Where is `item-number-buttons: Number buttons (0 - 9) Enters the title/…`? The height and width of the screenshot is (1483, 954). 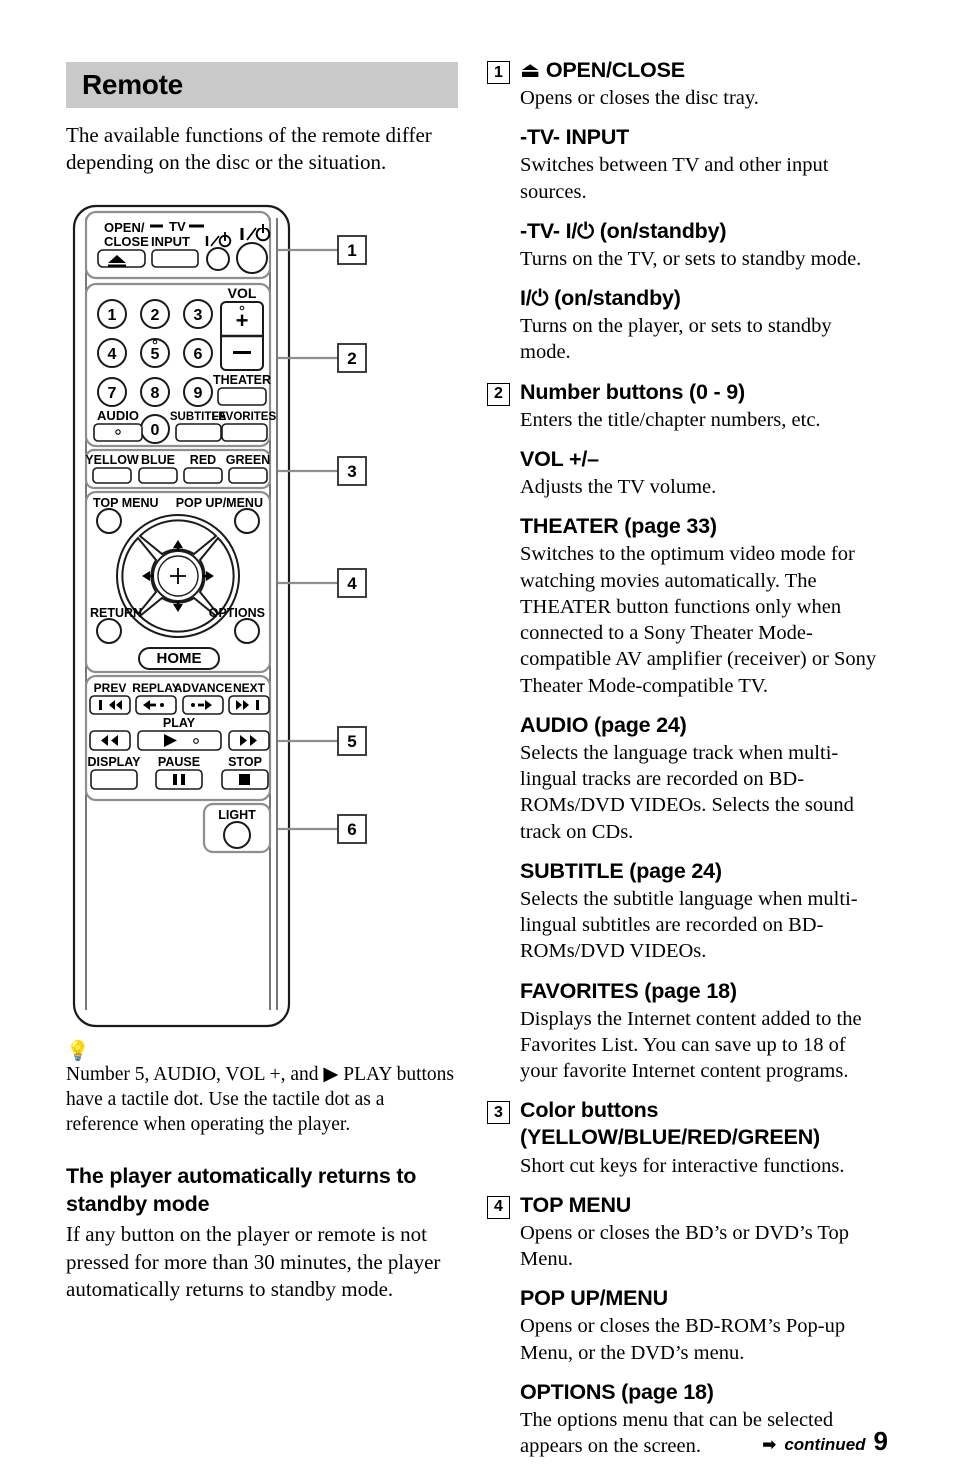 item-number-buttons: Number buttons (0 - 9) Enters the title/… is located at coordinates (703, 406).